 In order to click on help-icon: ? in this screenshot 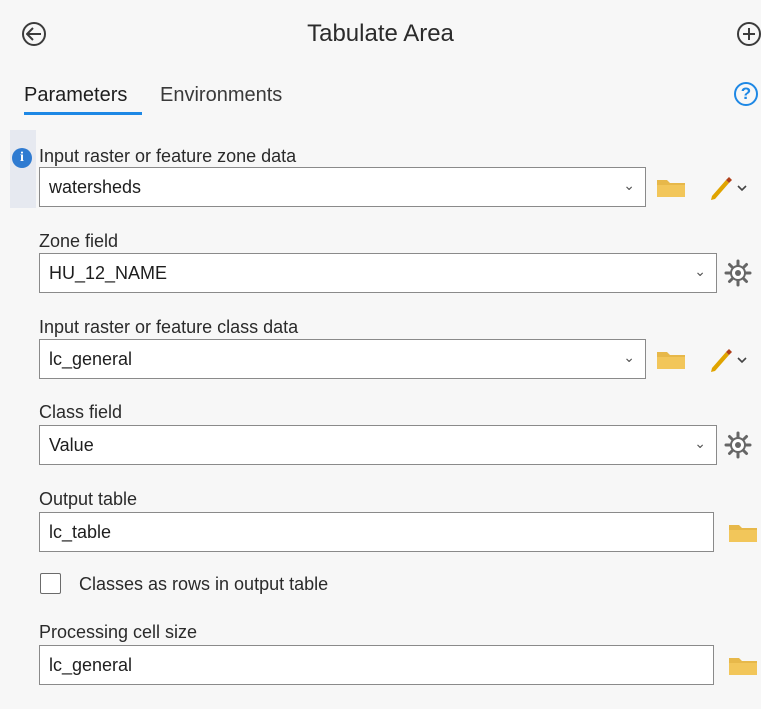, I will do `click(746, 94)`.